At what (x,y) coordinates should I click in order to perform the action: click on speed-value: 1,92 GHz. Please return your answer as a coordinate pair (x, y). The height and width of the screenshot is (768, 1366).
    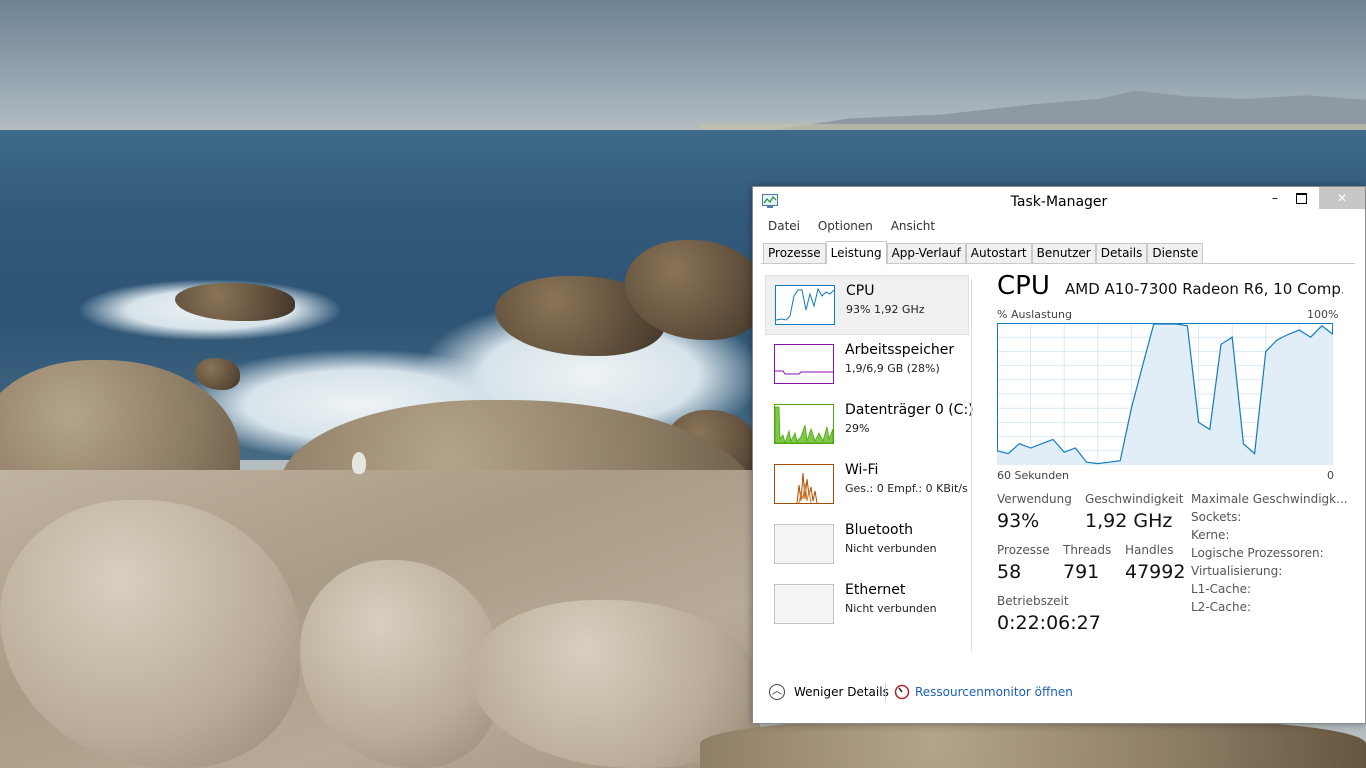
    Looking at the image, I should click on (1129, 521).